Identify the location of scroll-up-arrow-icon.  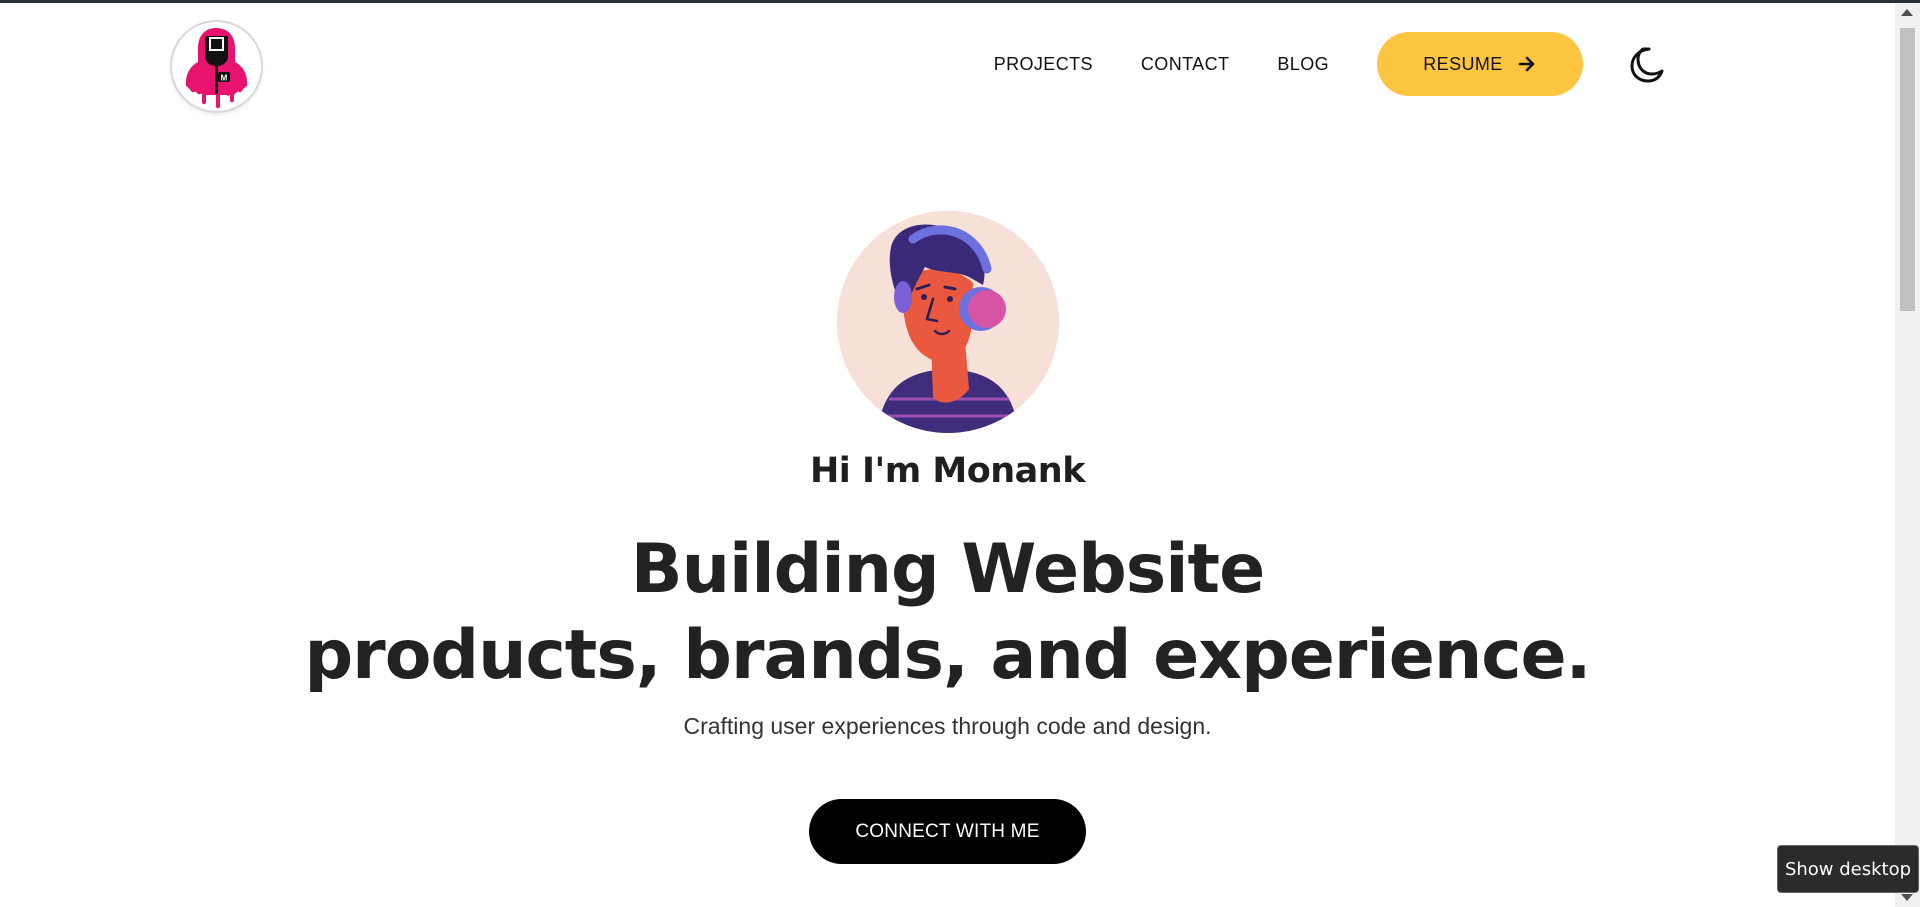
(1907, 12).